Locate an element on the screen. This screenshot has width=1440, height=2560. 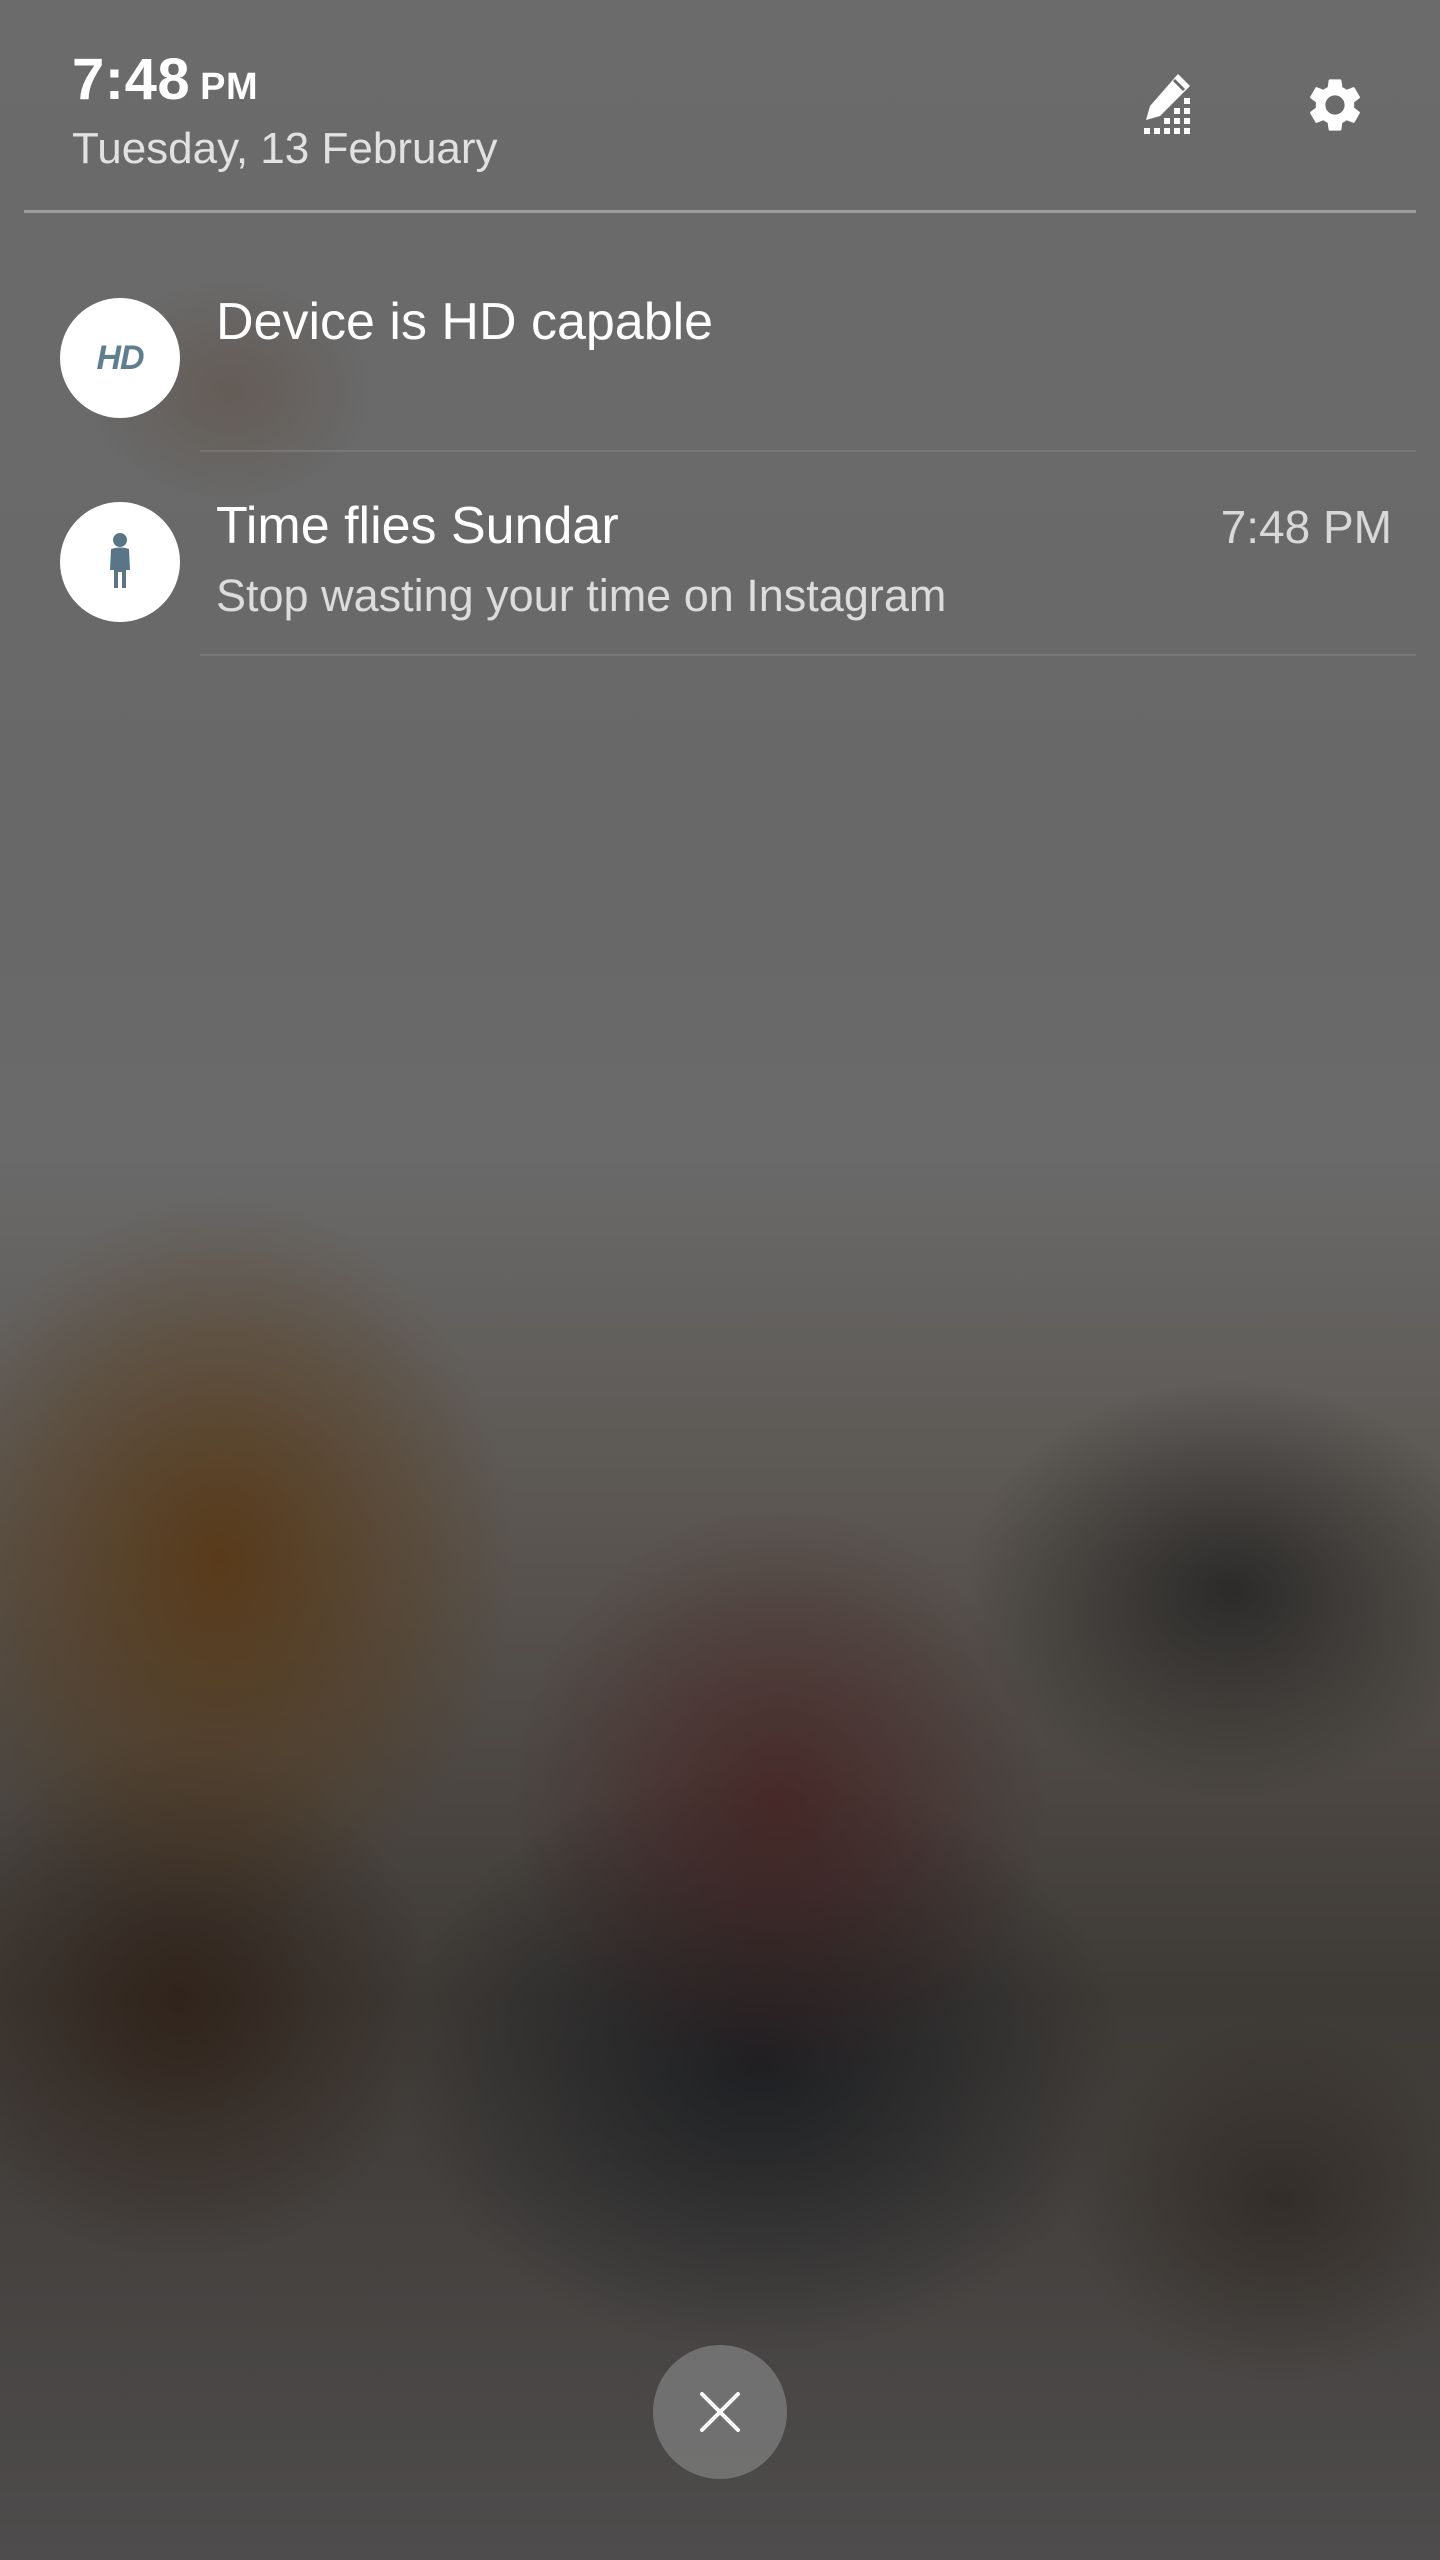
settings-button is located at coordinates (1335, 105).